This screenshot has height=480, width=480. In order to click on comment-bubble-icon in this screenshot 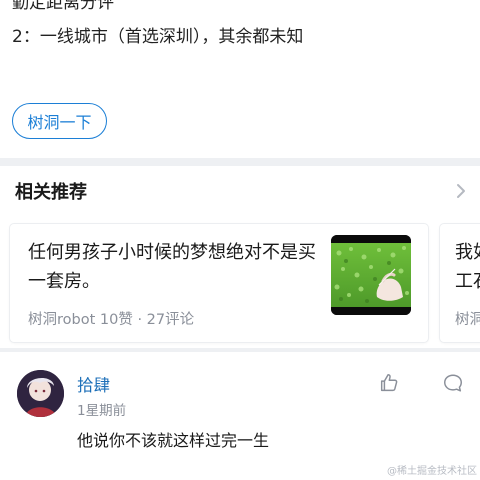, I will do `click(453, 383)`.